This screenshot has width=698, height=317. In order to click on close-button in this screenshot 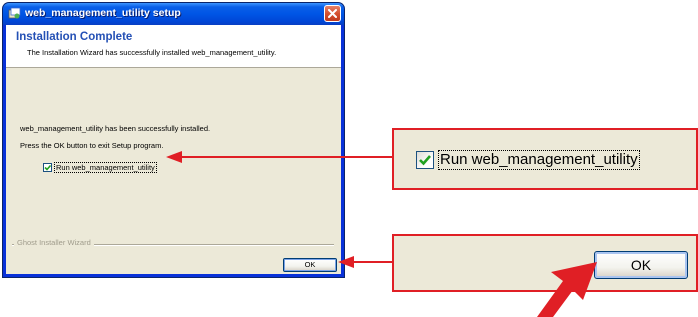, I will do `click(332, 13)`.